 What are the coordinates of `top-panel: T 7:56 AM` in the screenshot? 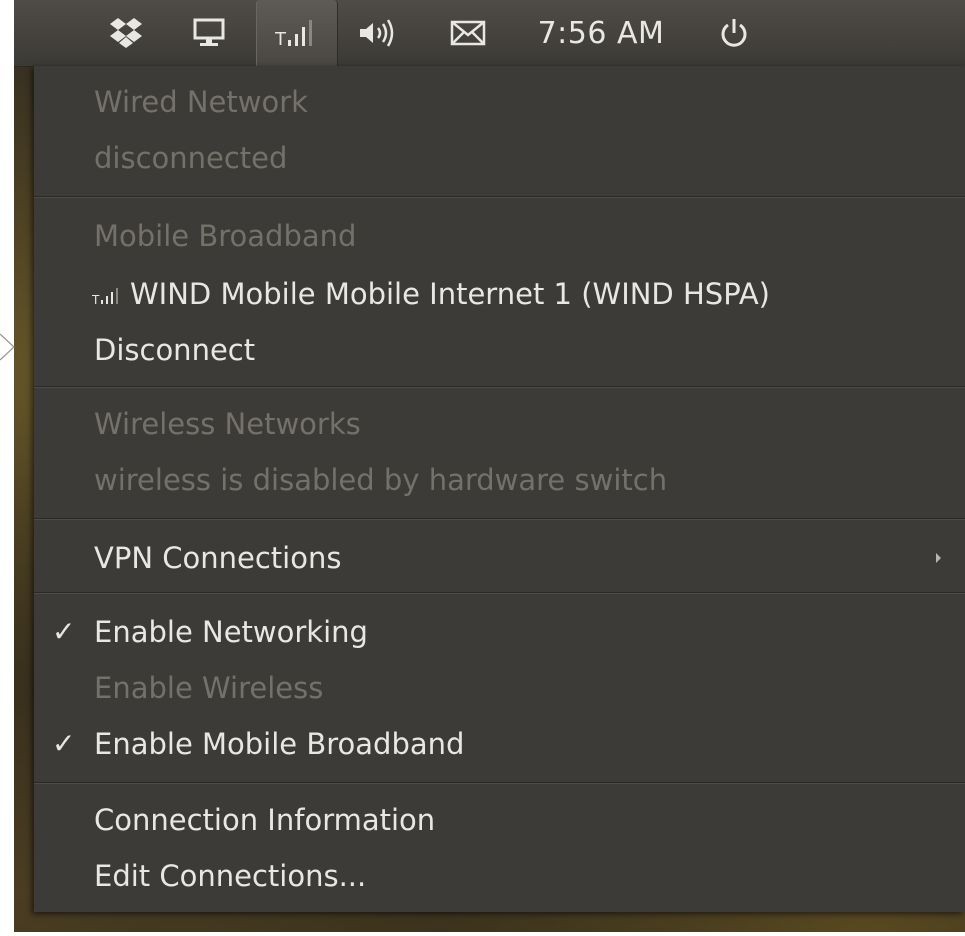 It's located at (489, 33).